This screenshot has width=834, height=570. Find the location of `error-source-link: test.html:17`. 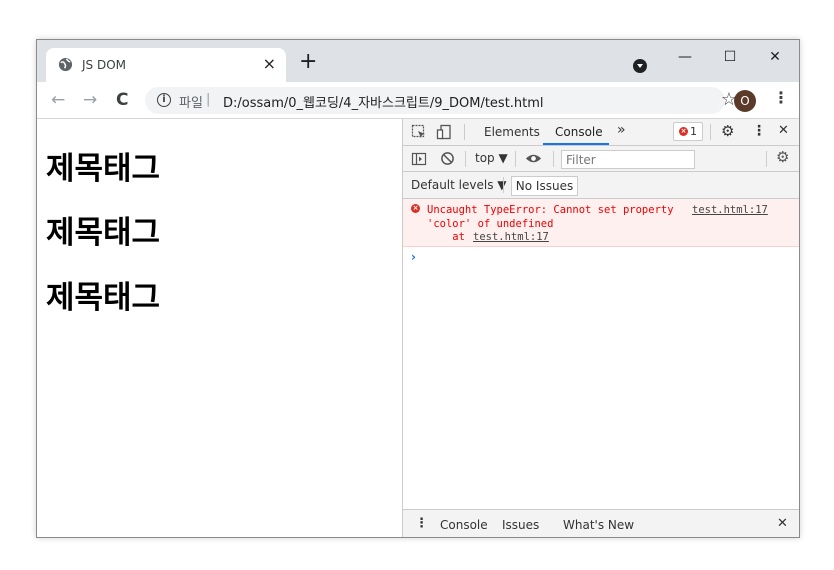

error-source-link: test.html:17 is located at coordinates (730, 210).